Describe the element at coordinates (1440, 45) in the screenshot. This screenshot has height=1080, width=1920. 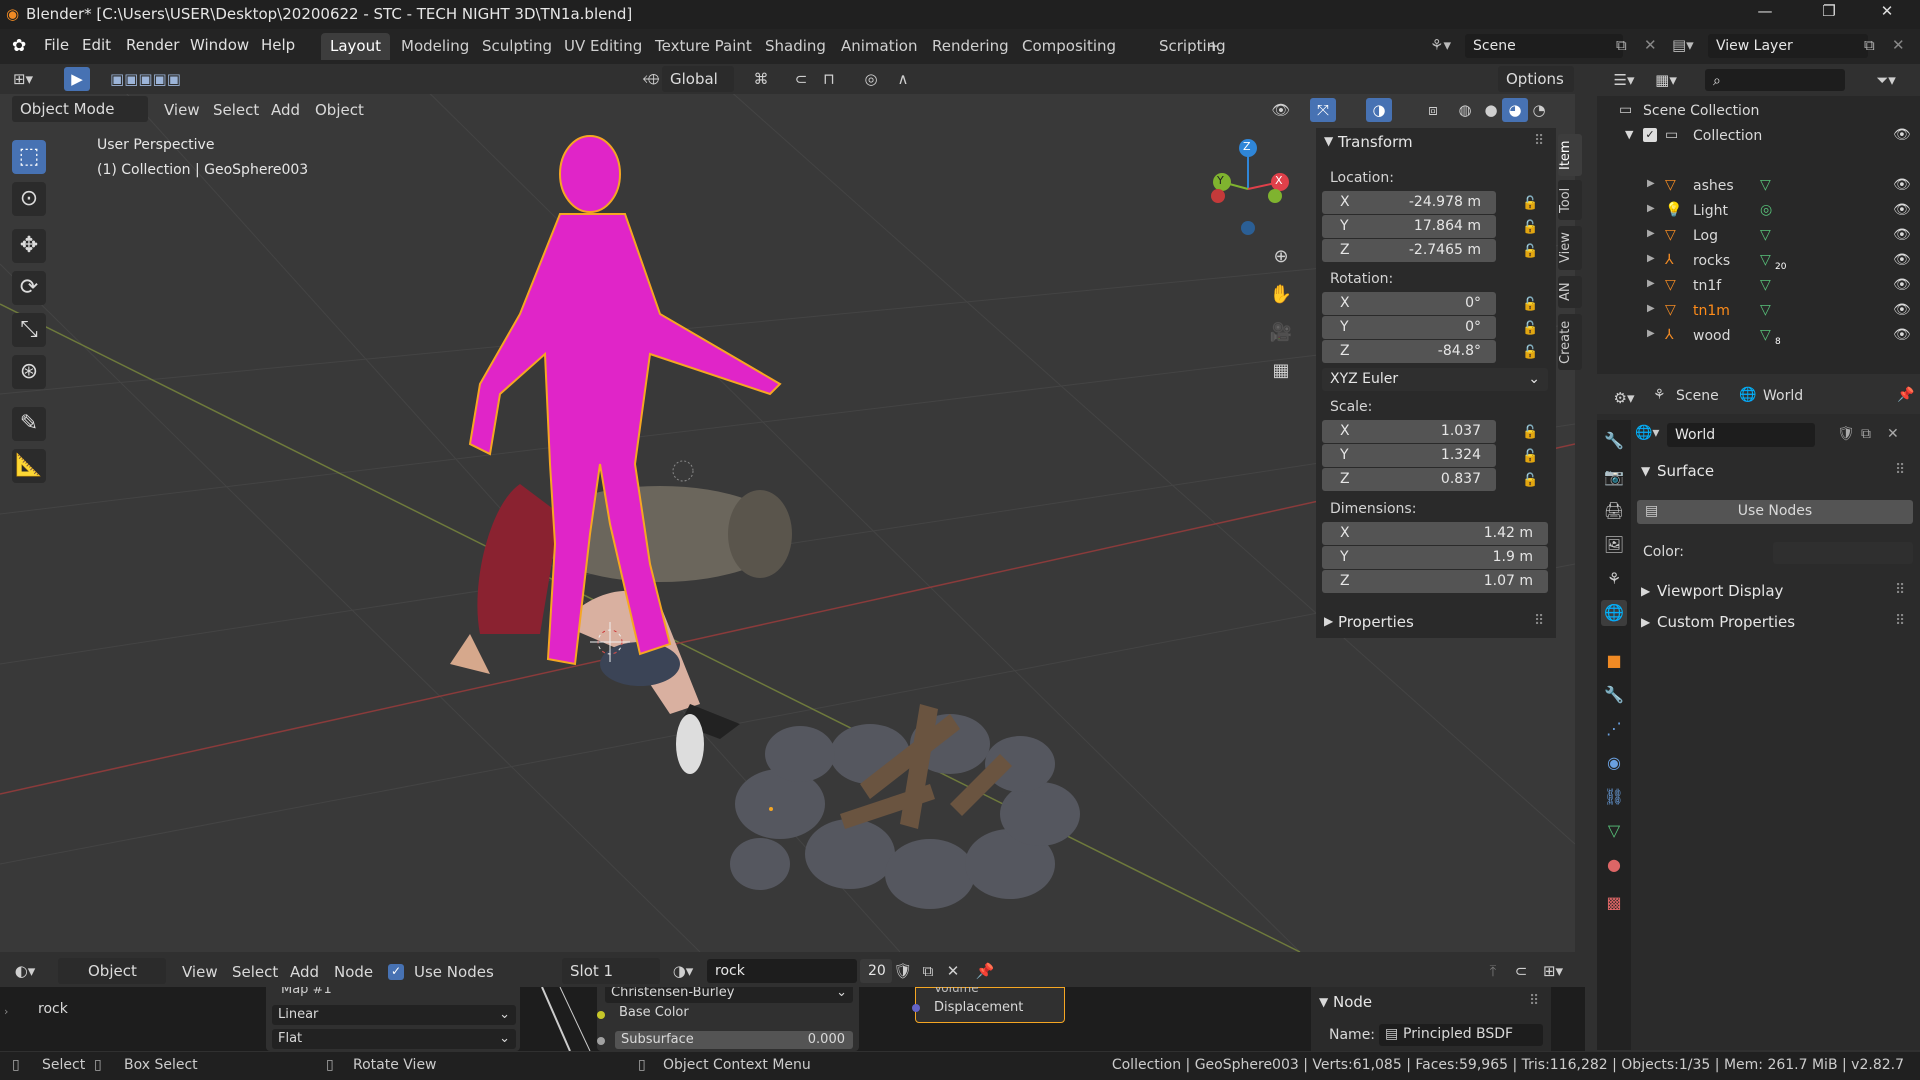
I see `scene-selector-icon: ⚘▾` at that location.